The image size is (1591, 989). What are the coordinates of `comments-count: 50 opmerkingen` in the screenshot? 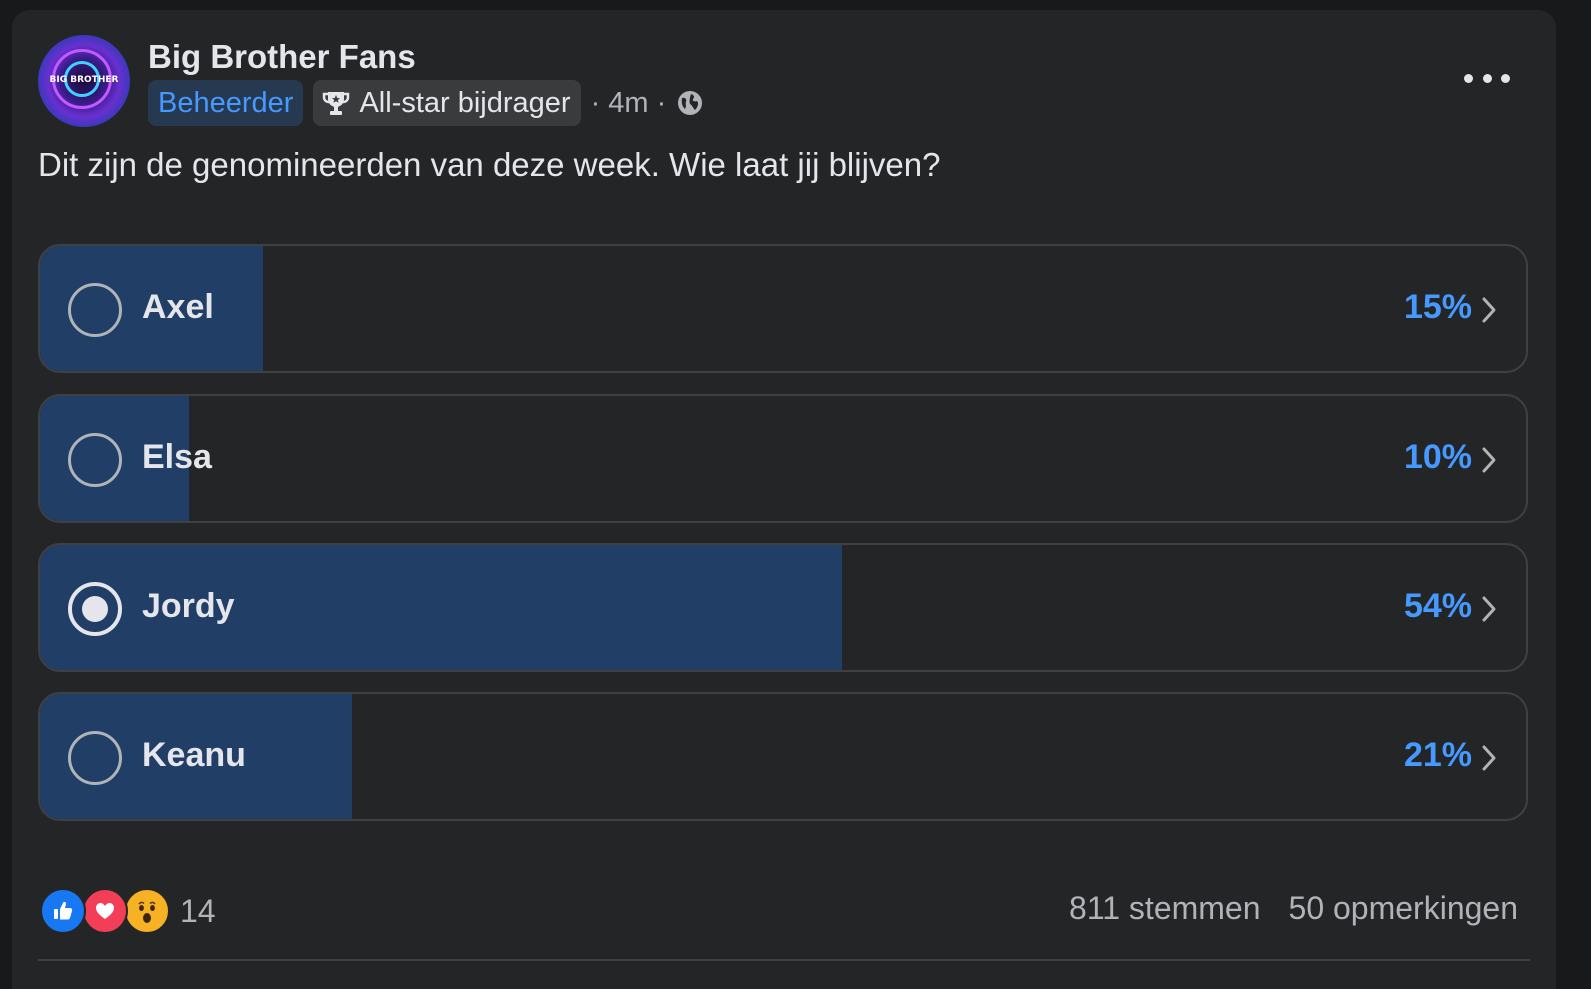 It's located at (1403, 908).